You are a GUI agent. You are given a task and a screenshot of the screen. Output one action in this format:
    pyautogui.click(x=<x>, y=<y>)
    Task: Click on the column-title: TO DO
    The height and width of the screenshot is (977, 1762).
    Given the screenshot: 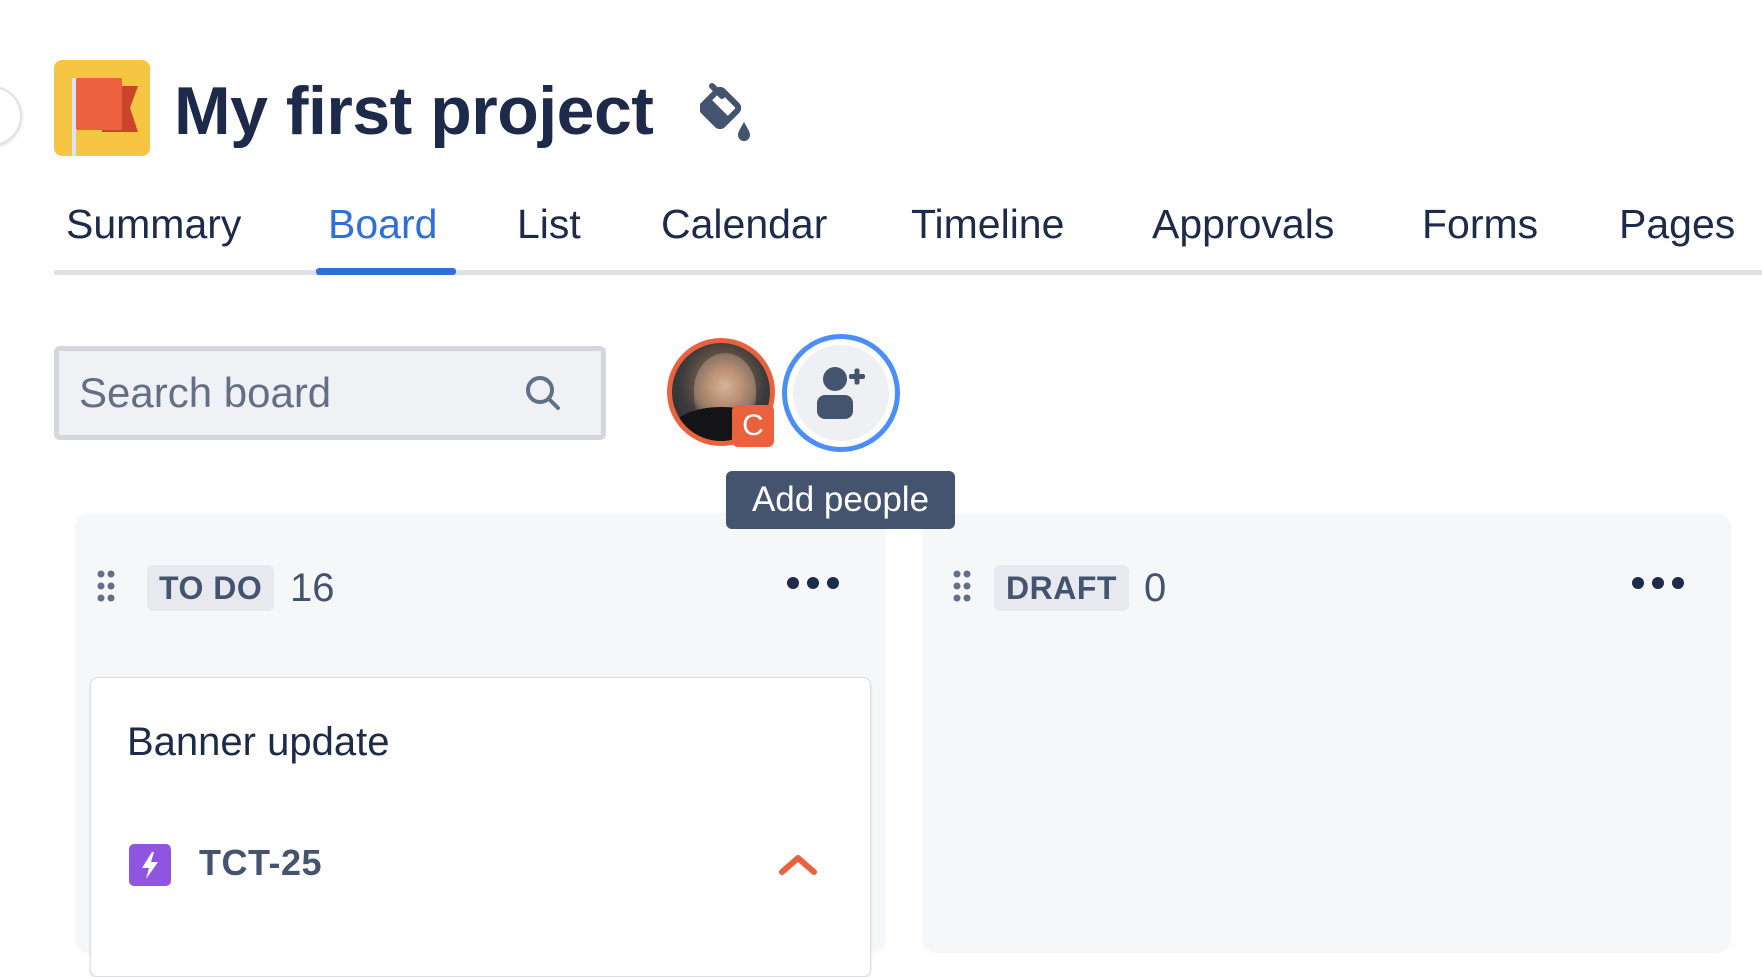 What is the action you would take?
    pyautogui.click(x=211, y=588)
    